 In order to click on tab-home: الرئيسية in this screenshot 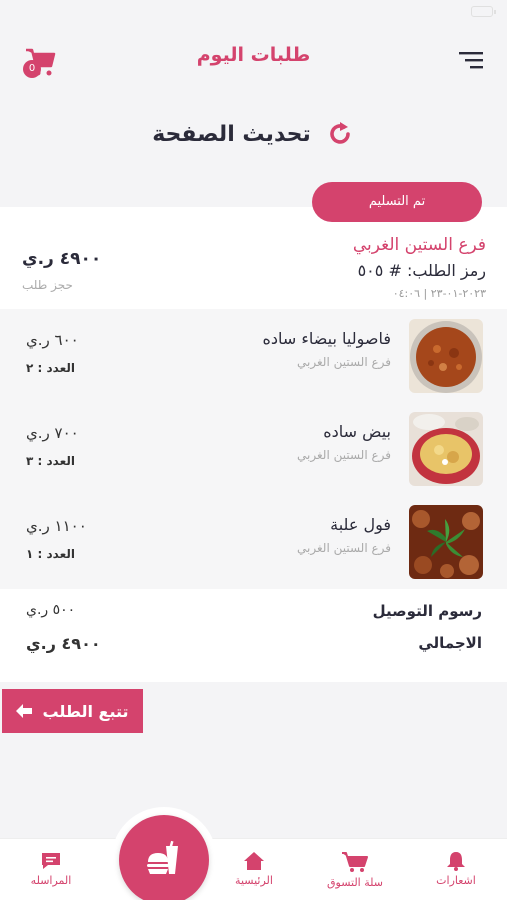, I will do `click(254, 869)`.